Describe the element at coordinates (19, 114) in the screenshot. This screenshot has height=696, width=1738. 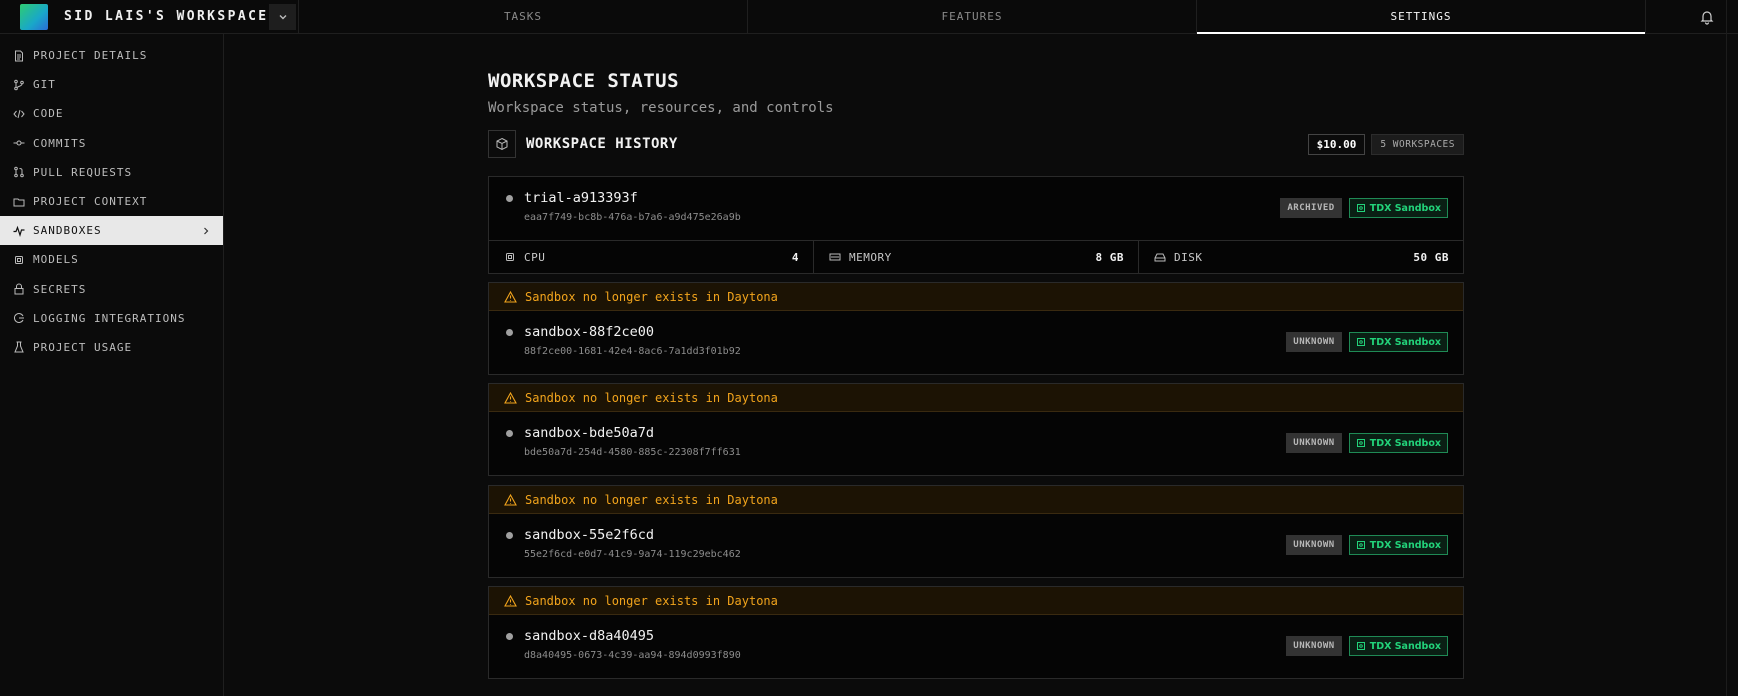
I see `code-icon` at that location.